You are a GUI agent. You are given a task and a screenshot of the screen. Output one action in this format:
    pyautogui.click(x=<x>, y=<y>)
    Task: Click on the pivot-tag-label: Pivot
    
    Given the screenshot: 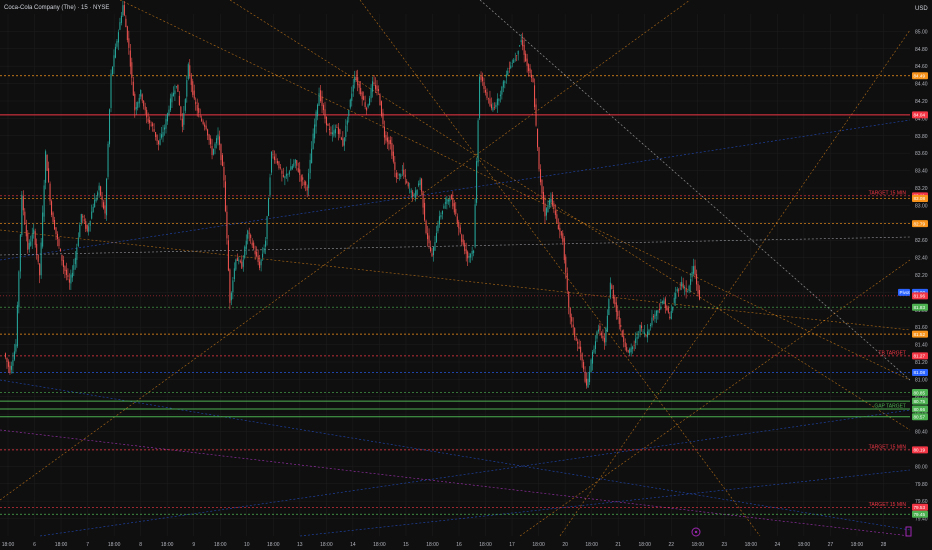 What is the action you would take?
    pyautogui.click(x=905, y=292)
    